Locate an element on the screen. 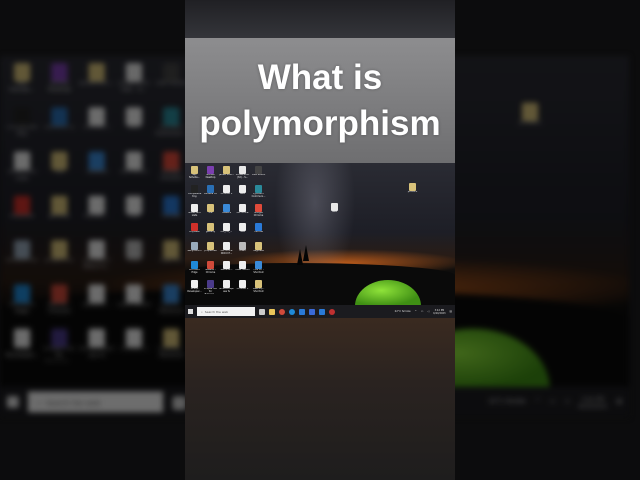 This screenshot has height=480, width=640. edge-icon is located at coordinates (292, 311).